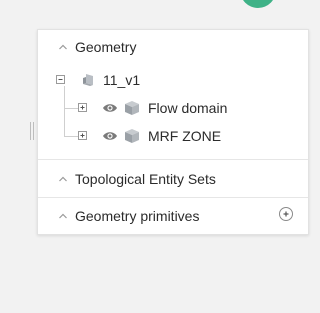  I want to click on add-primitive-button, so click(286, 214).